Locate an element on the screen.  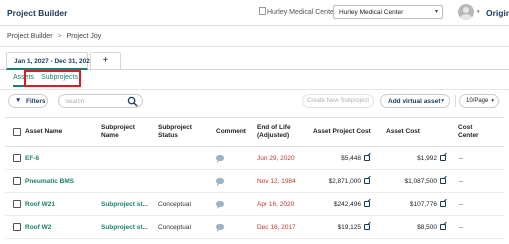
search-box is located at coordinates (100, 101).